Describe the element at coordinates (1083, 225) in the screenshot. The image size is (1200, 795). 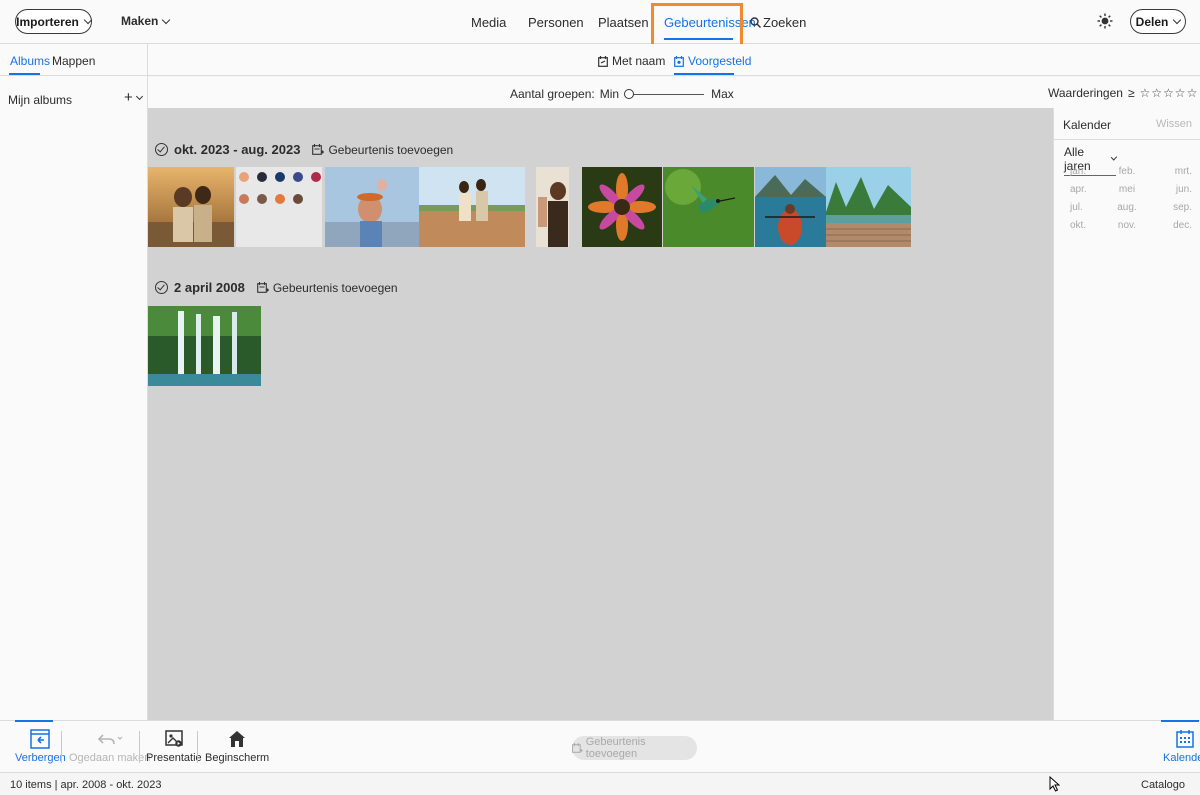
I see `month-item: okt.` at that location.